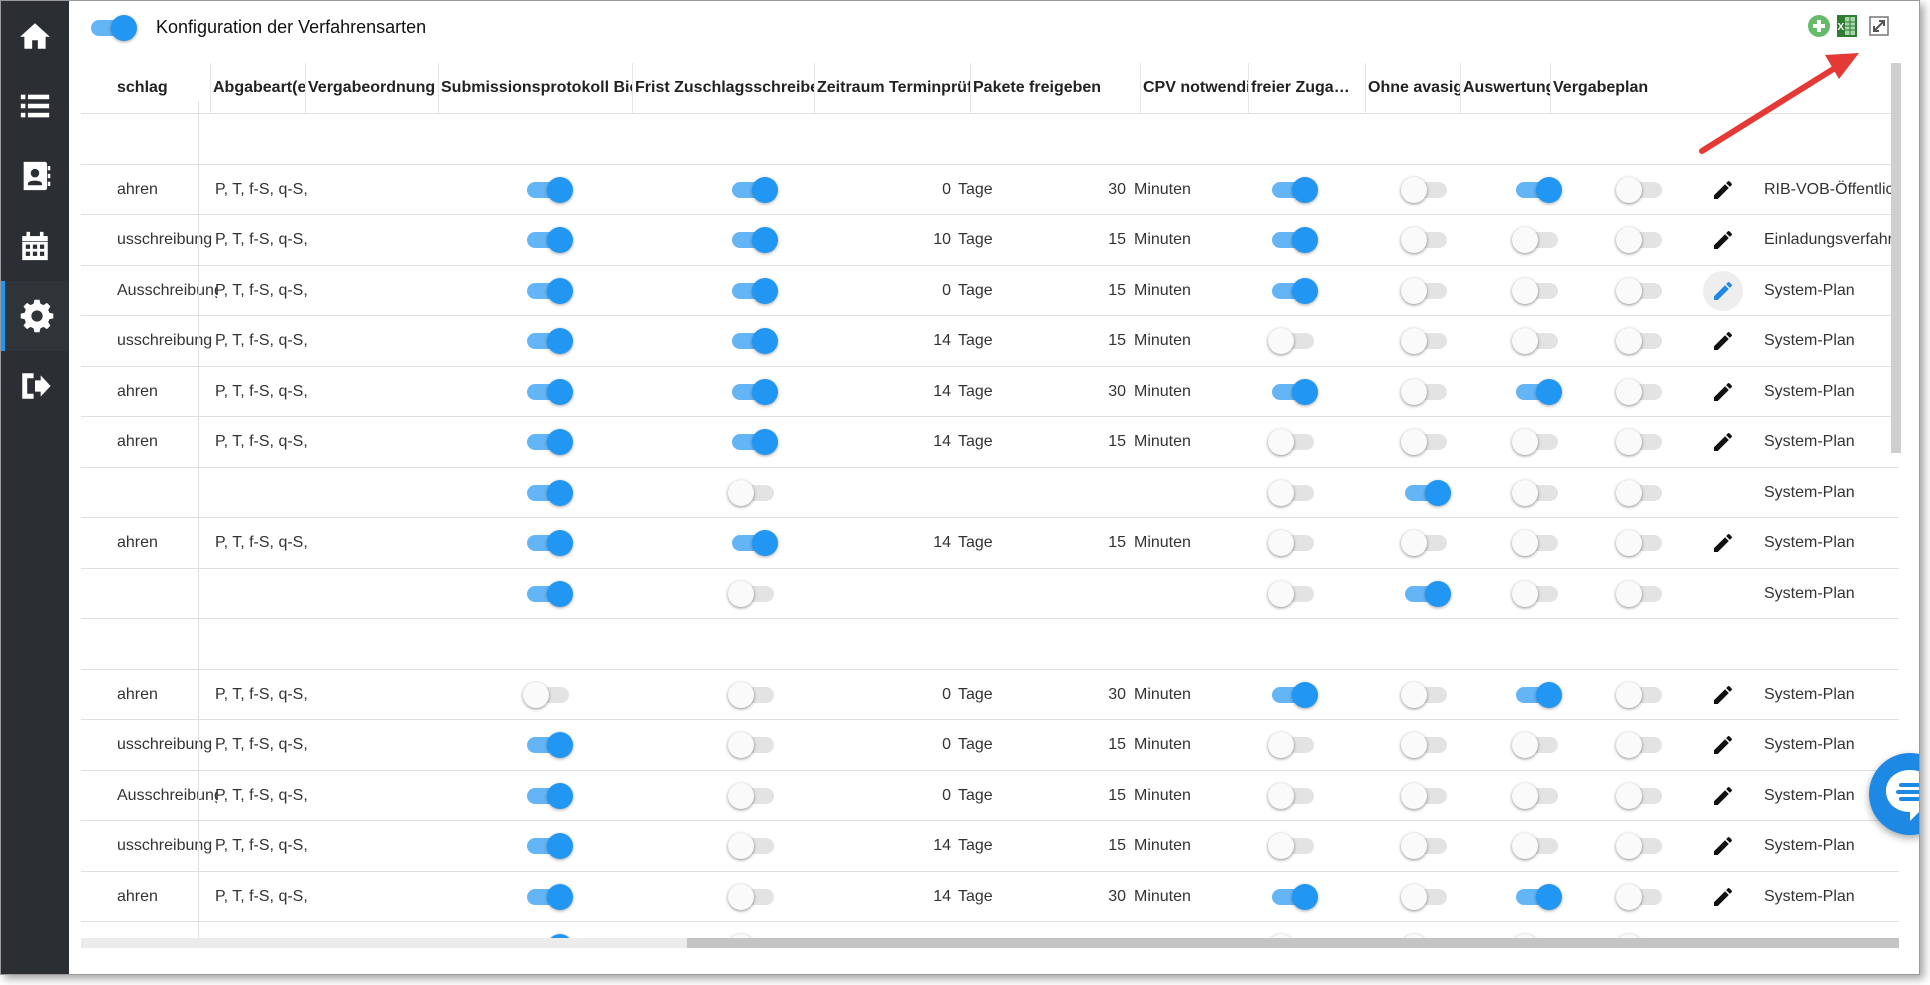  What do you see at coordinates (1847, 26) in the screenshot?
I see `excel-export-icon: X` at bounding box center [1847, 26].